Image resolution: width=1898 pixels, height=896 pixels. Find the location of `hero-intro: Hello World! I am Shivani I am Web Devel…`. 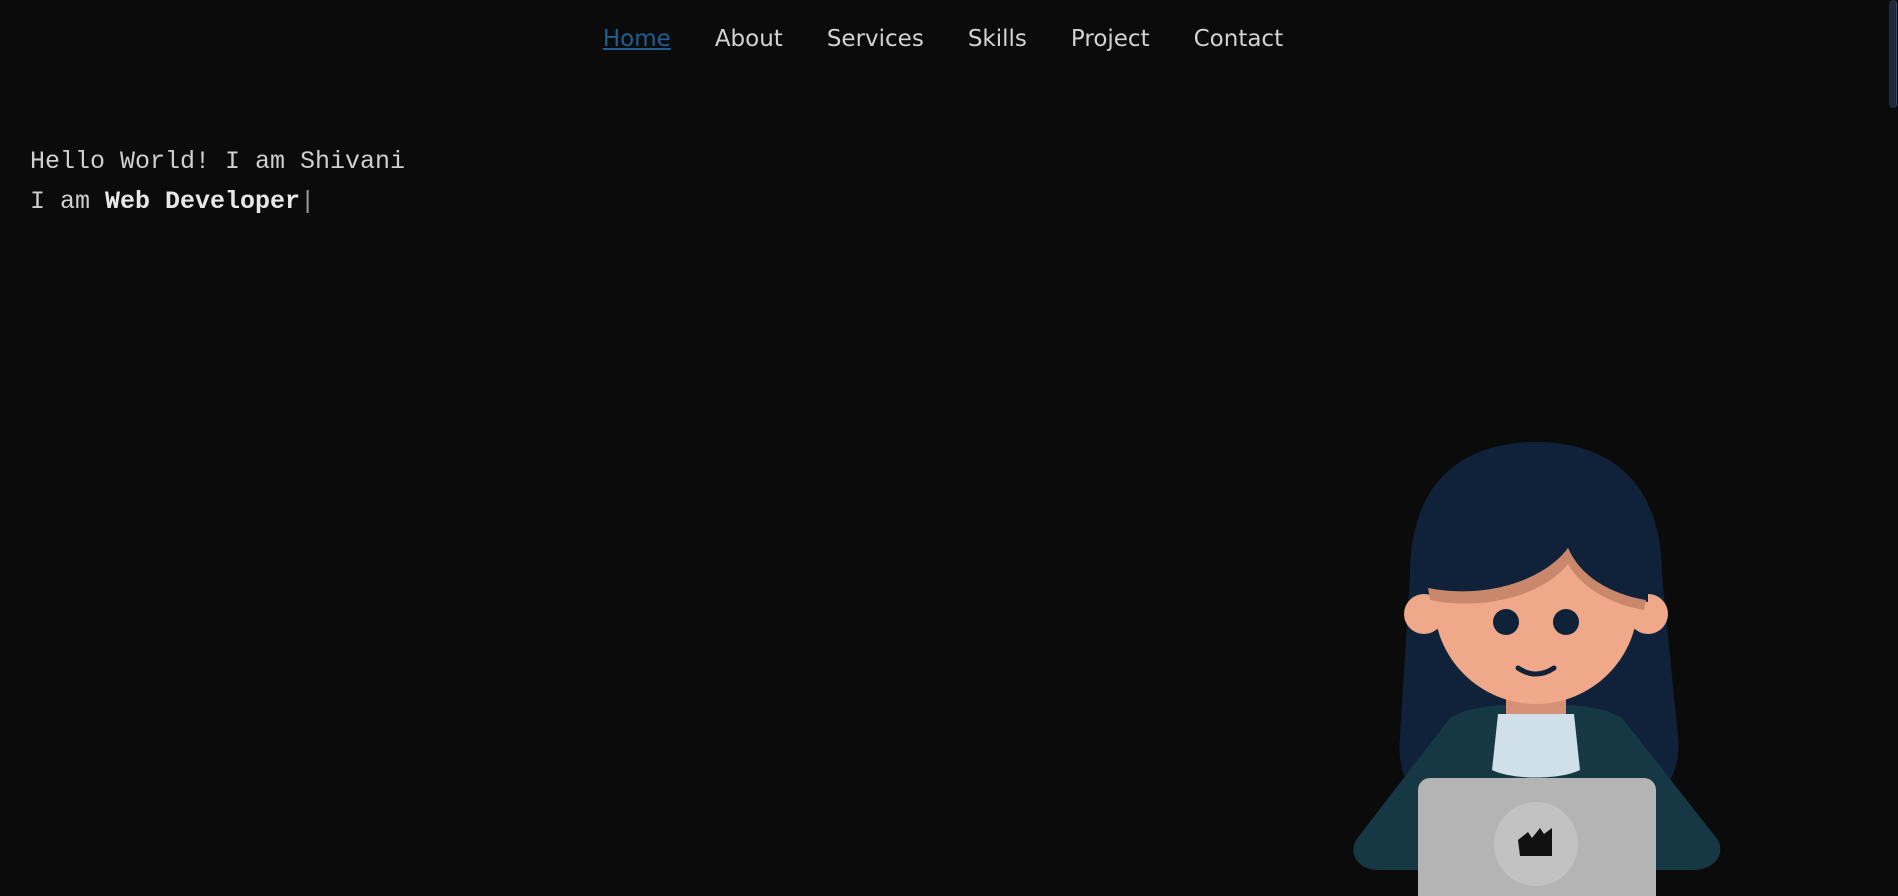

hero-intro: Hello World! I am Shivani I am Web Devel… is located at coordinates (217, 182).